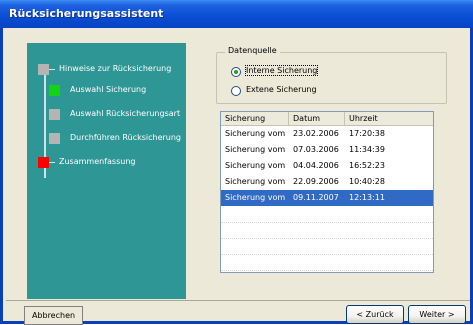 The width and height of the screenshot is (473, 325). I want to click on step-label: Auswahl Rücksicherungsart, so click(125, 113).